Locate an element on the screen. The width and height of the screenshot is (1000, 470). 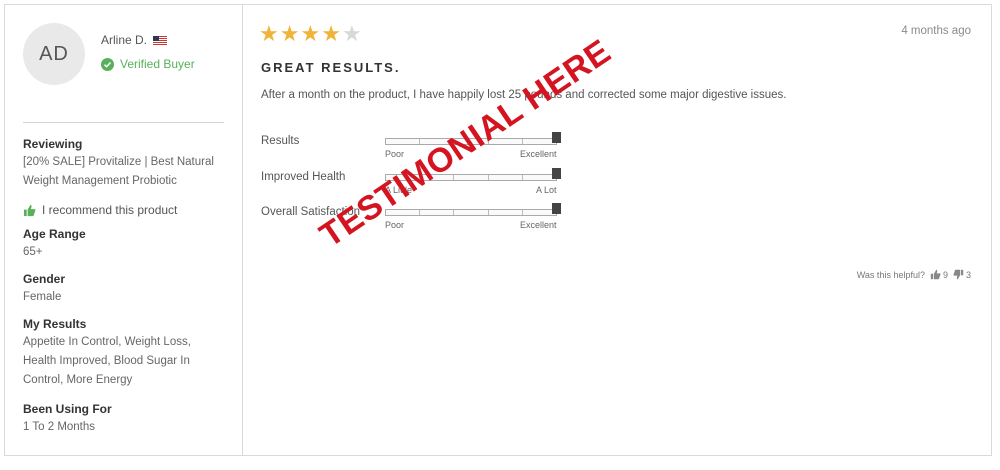
vote-down-button: 3 is located at coordinates (962, 274).